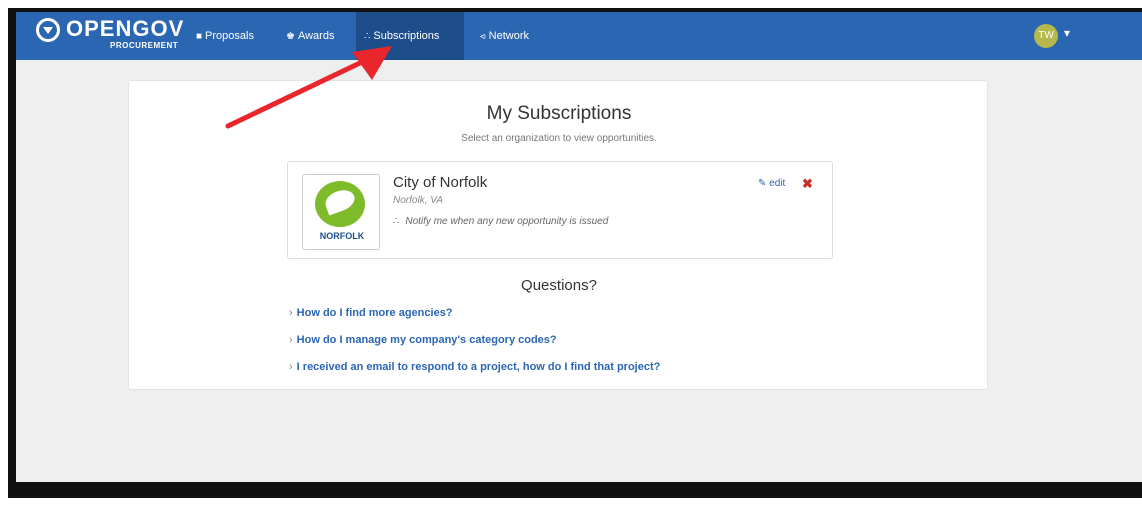  Describe the element at coordinates (418, 200) in the screenshot. I see `org-location: Norfolk, VA` at that location.